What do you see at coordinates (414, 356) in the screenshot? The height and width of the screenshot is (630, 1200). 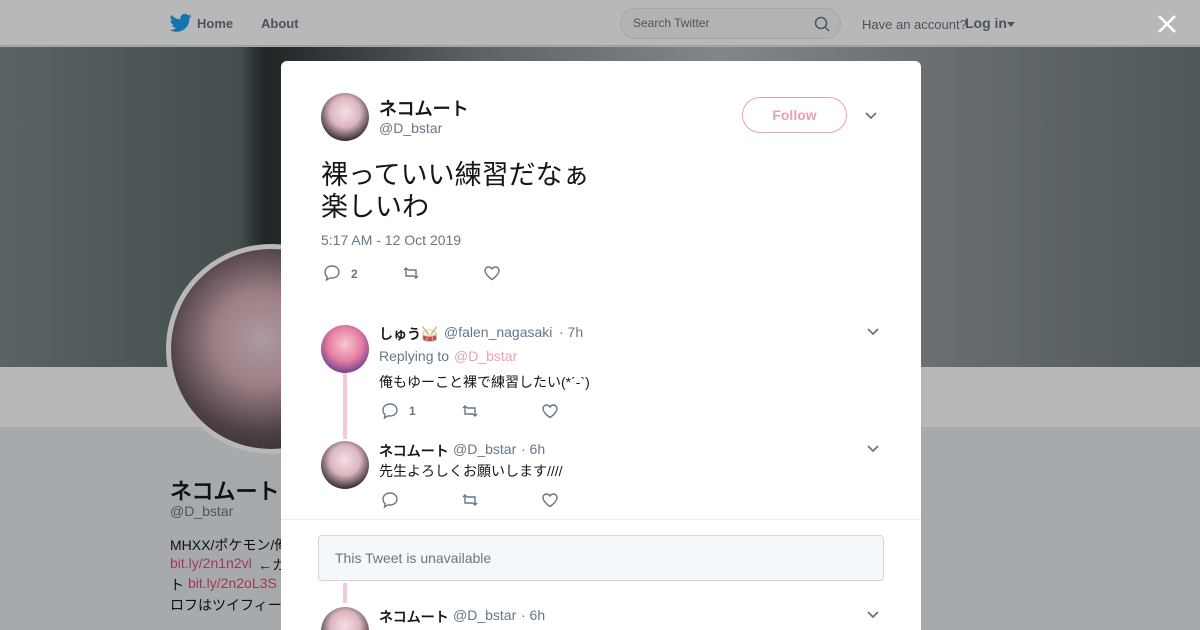 I see `replying-to-label: Replying to` at bounding box center [414, 356].